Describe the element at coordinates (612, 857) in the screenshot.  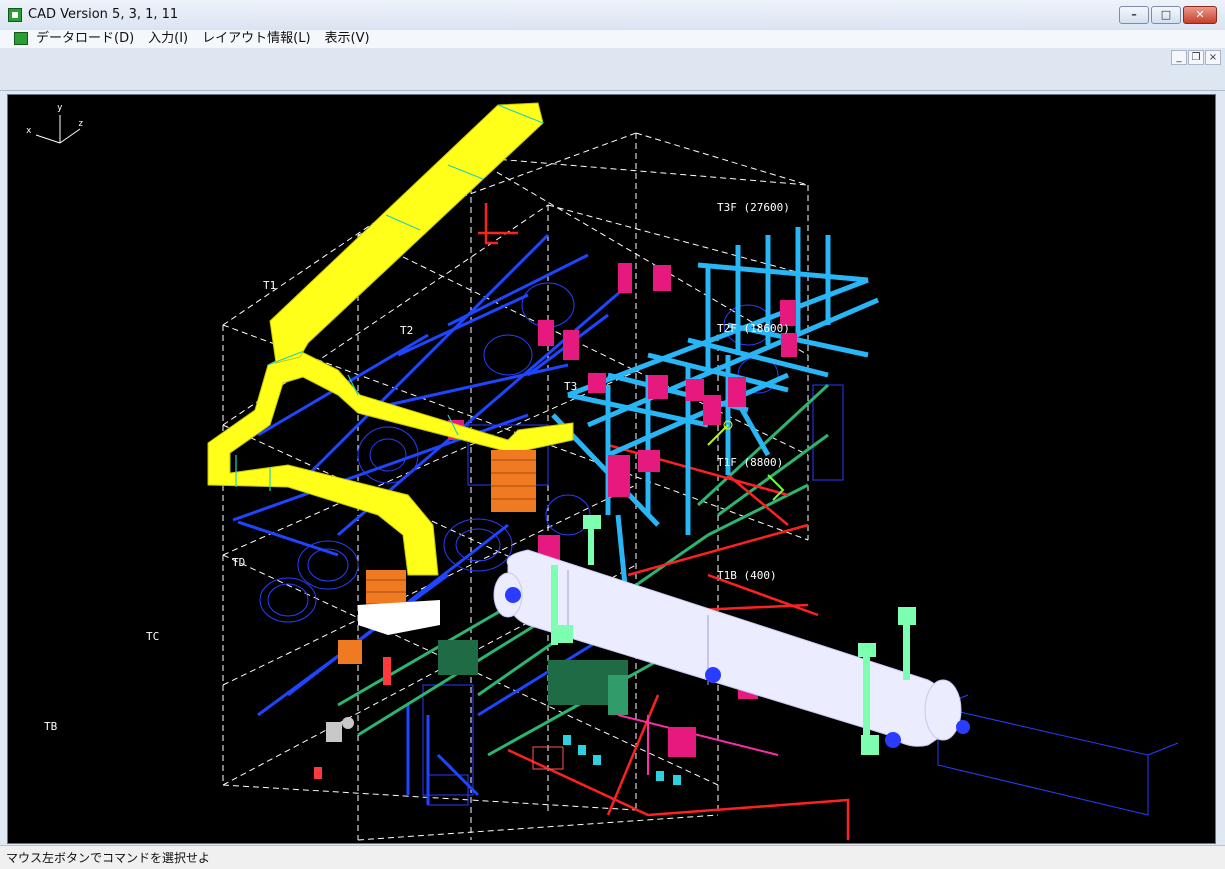
I see `status-bar: マウス左ボタンでコマンドを選択せよ` at that location.